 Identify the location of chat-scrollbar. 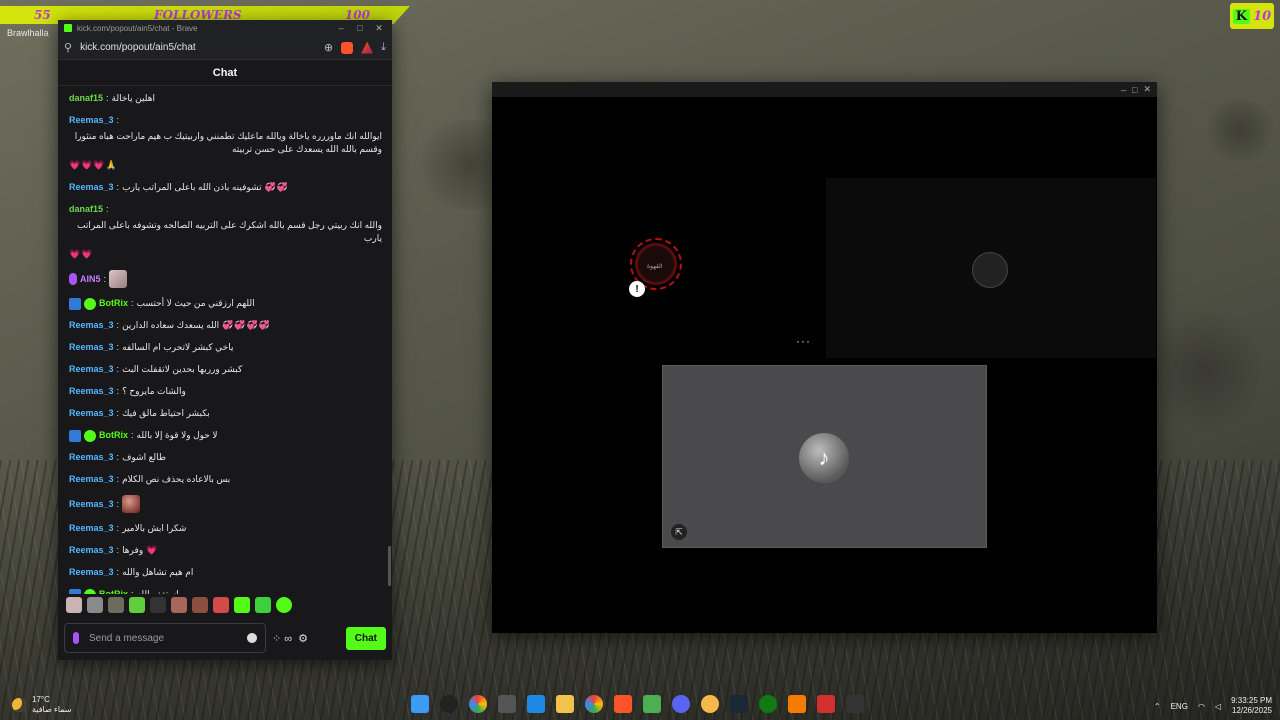
(389, 566).